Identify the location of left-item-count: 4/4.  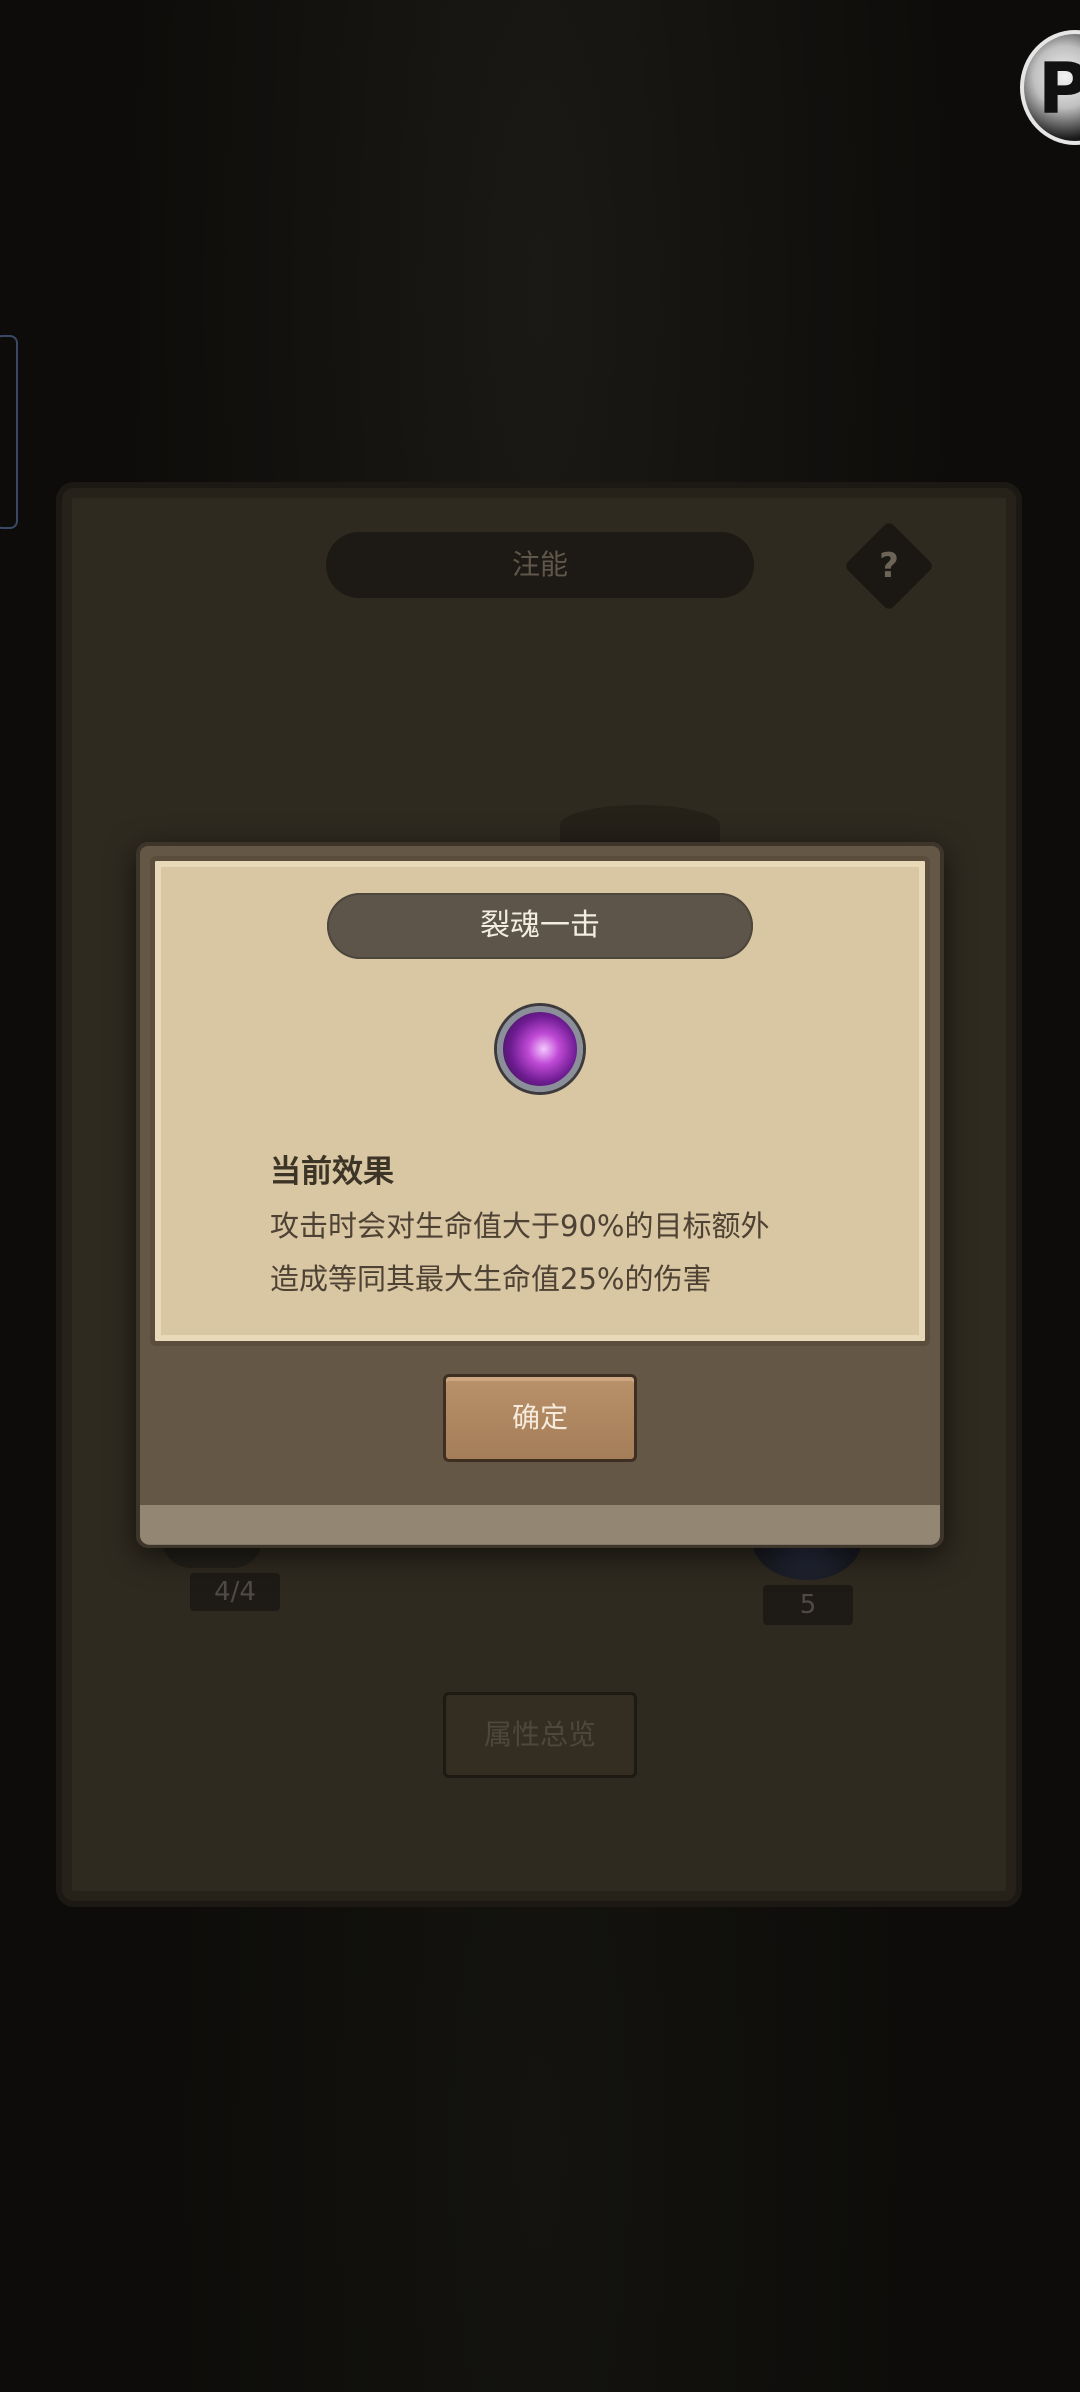
(235, 1592).